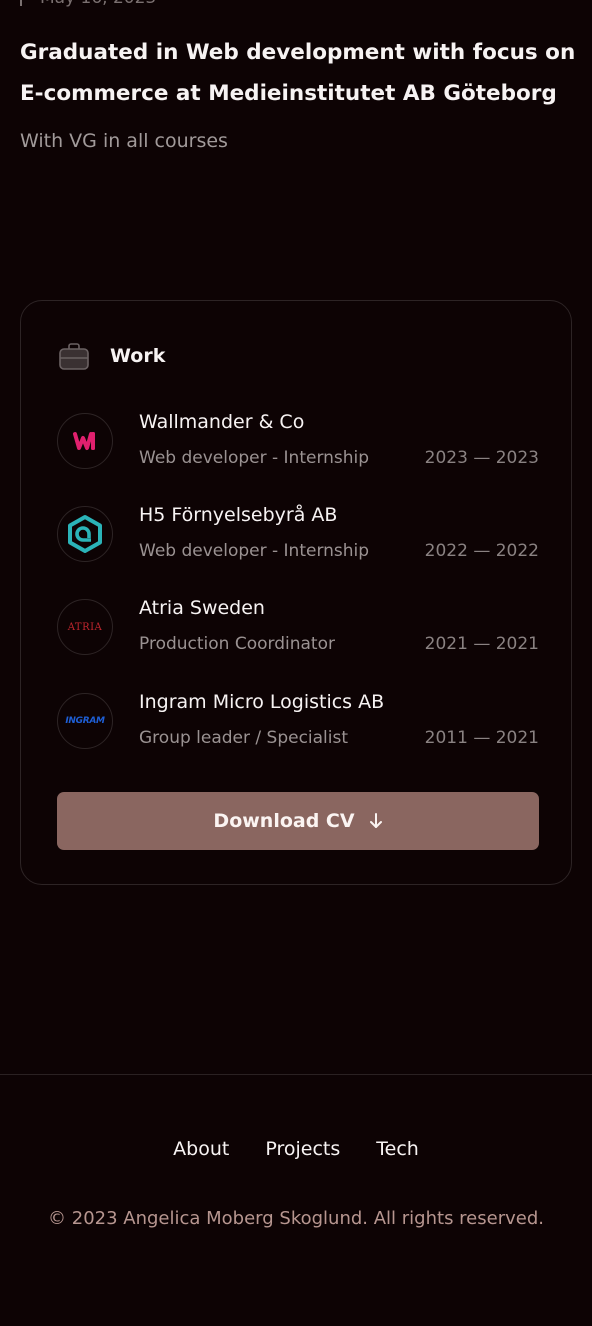  I want to click on job-role: Production Coordinator, so click(237, 644).